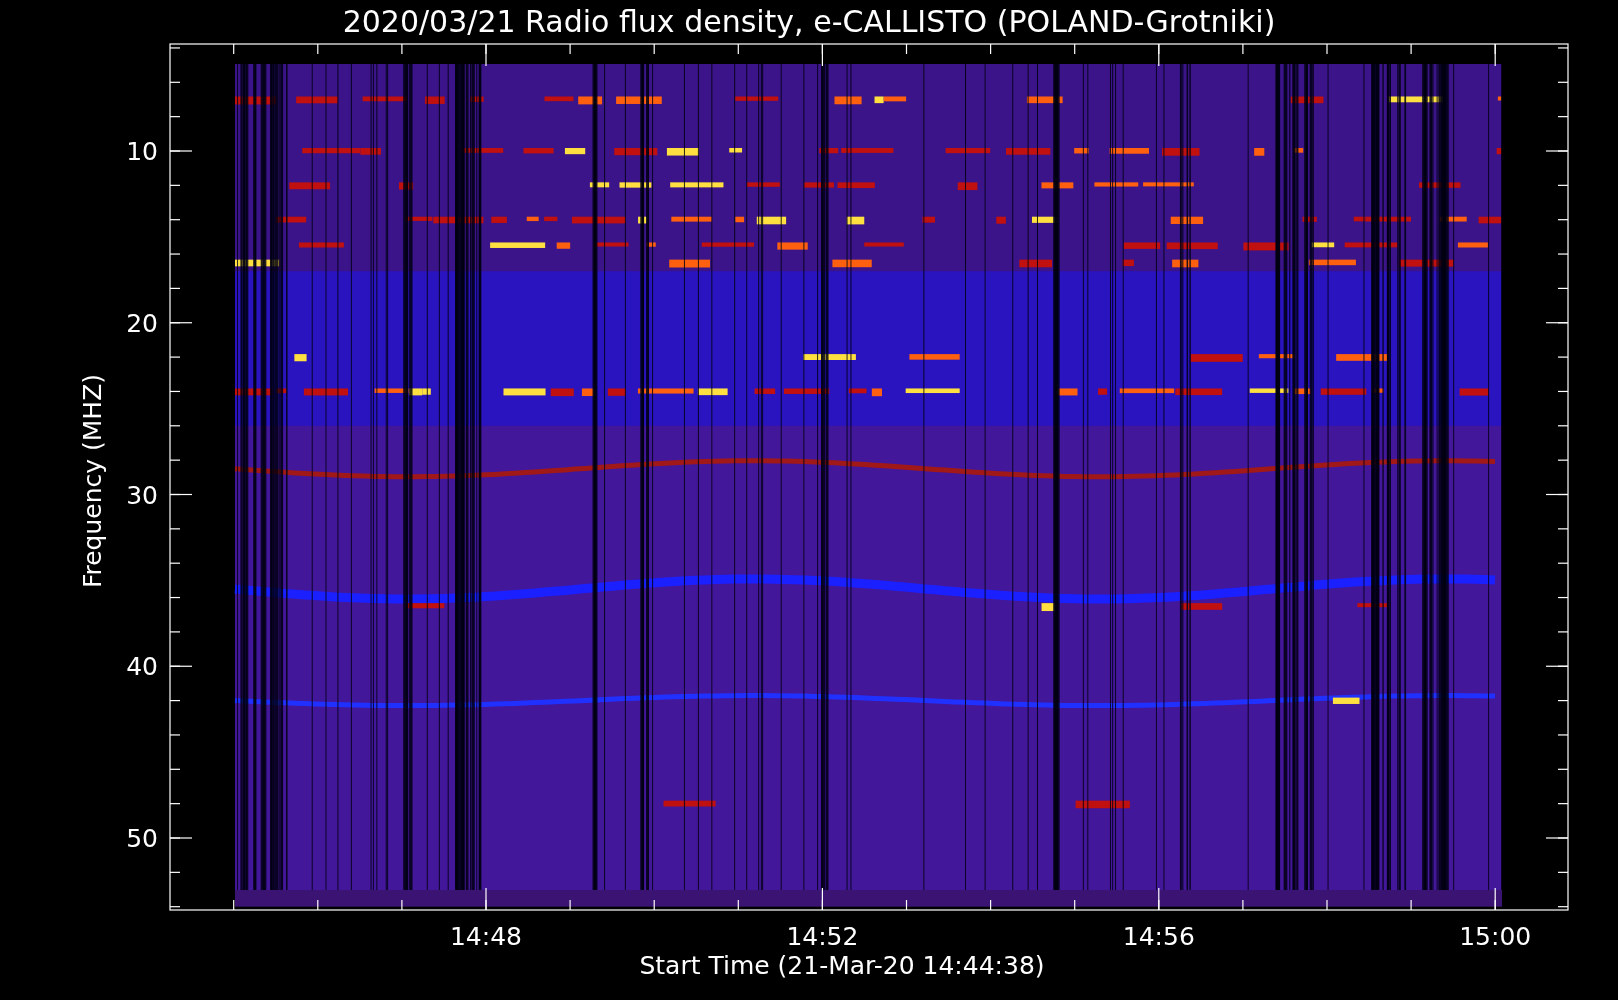 Image resolution: width=1618 pixels, height=1000 pixels. What do you see at coordinates (822, 936) in the screenshot?
I see `x-tick-label: 14:52` at bounding box center [822, 936].